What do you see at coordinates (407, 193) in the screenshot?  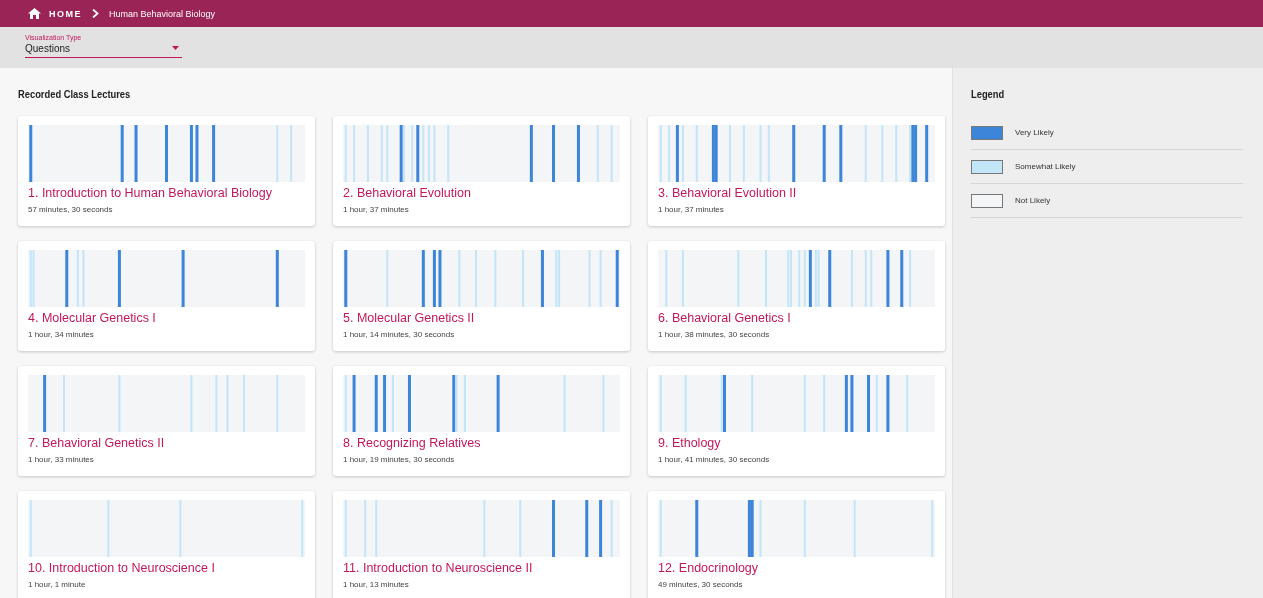 I see `lecture-title: 2. Behavioral Evolution` at bounding box center [407, 193].